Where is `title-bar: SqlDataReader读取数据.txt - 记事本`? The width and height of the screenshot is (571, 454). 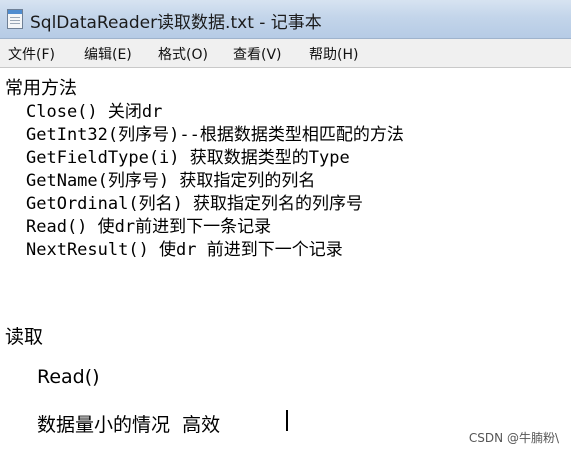
title-bar: SqlDataReader读取数据.txt - 记事本 is located at coordinates (285, 19).